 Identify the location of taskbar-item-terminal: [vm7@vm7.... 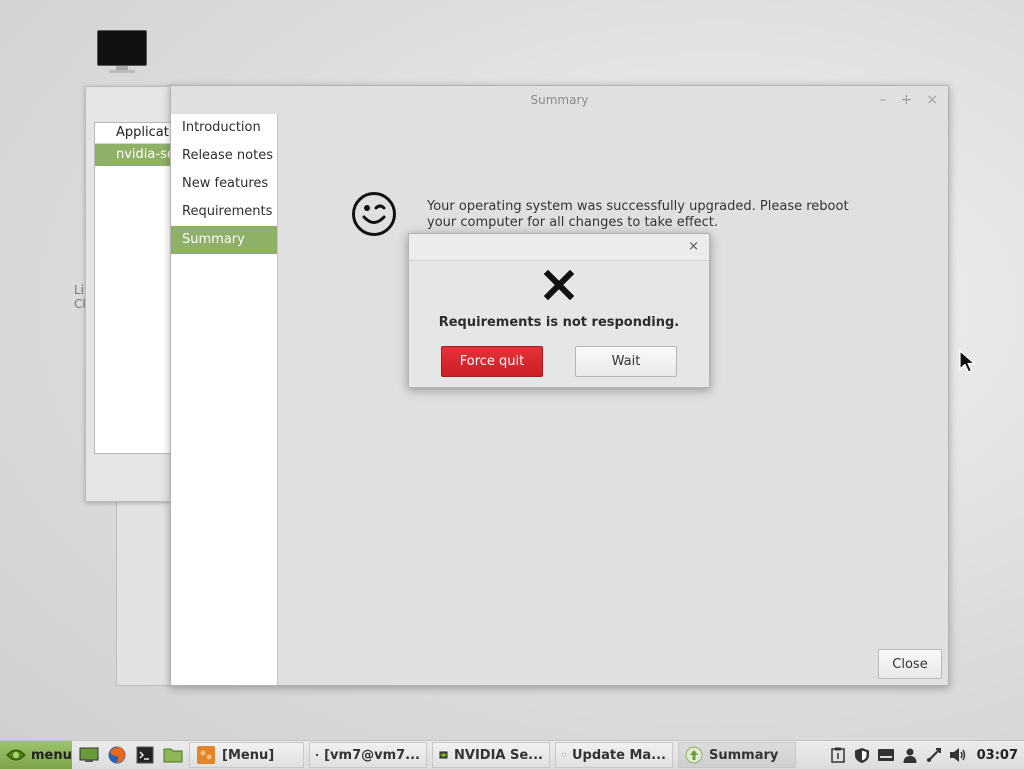
(368, 755).